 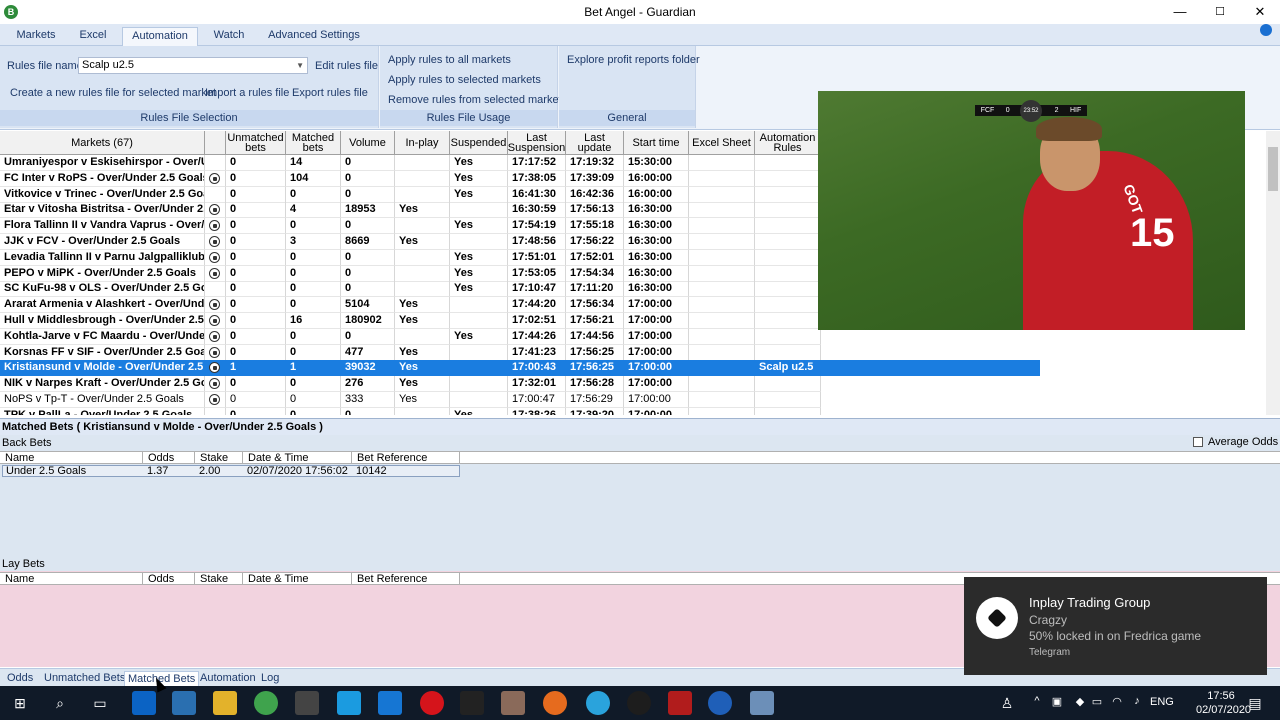 What do you see at coordinates (479, 194) in the screenshot?
I see `cell-suspended: Yes` at bounding box center [479, 194].